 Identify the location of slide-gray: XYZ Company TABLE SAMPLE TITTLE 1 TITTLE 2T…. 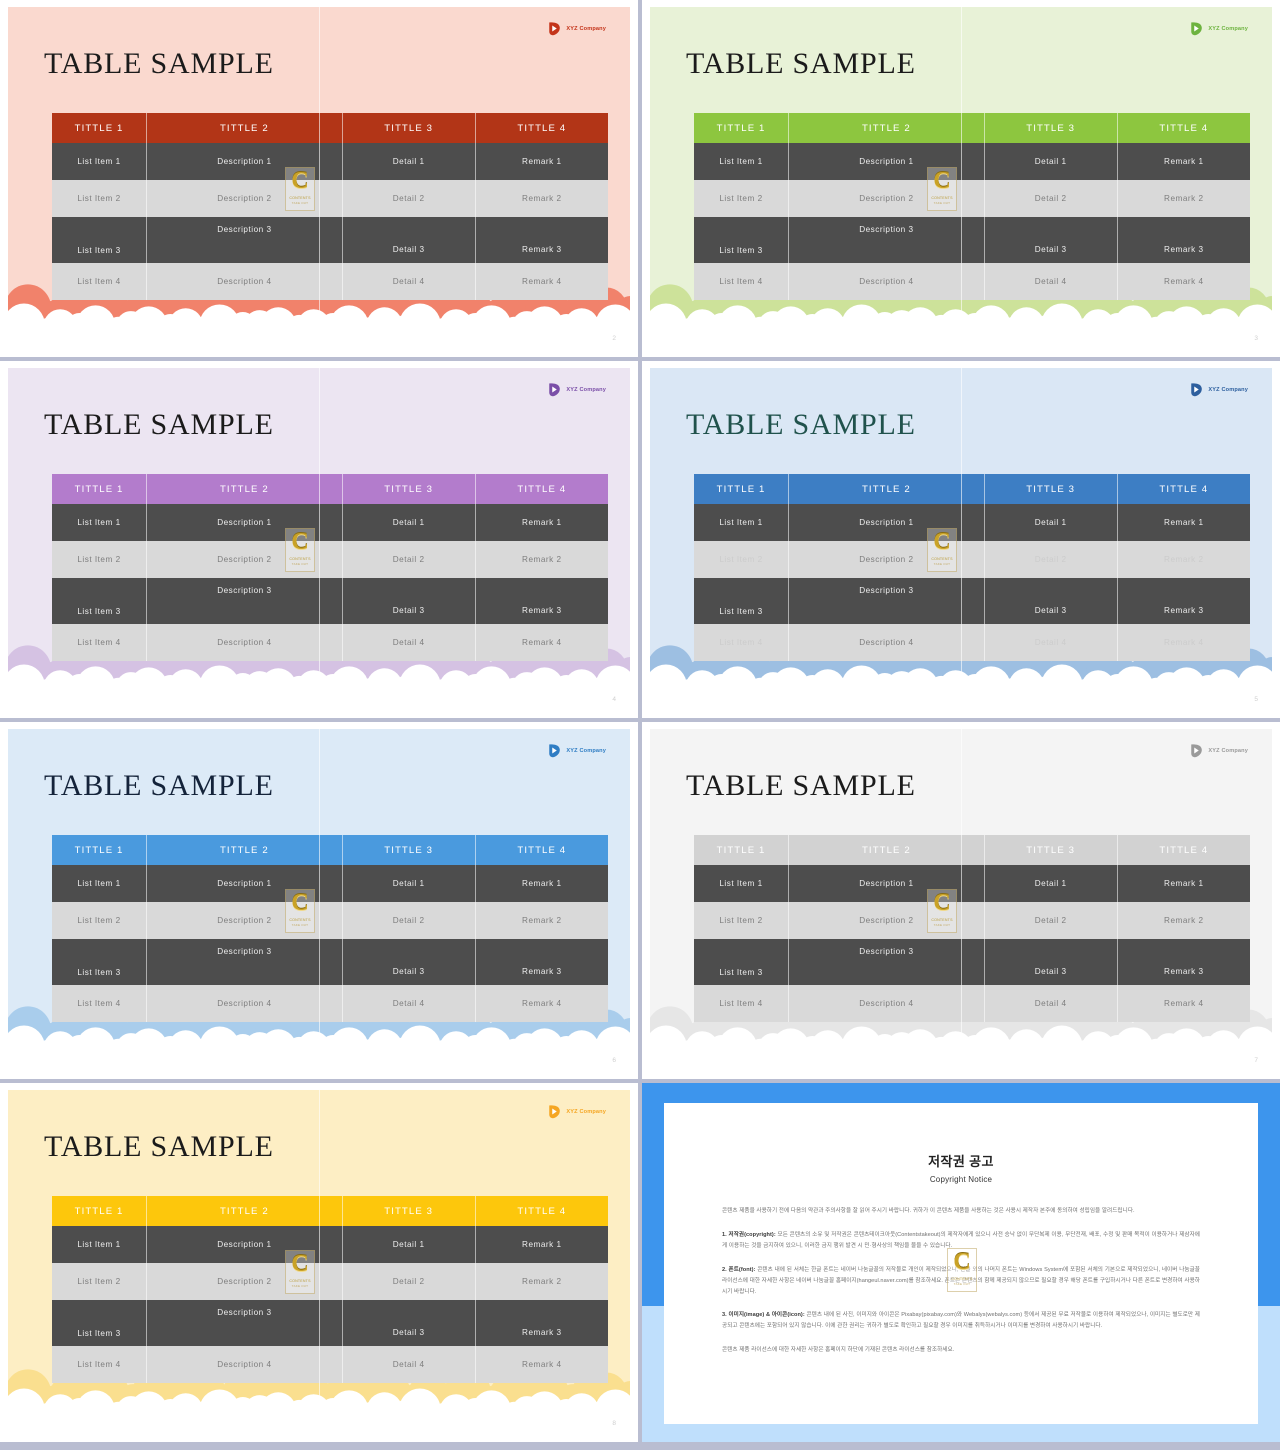
(961, 900).